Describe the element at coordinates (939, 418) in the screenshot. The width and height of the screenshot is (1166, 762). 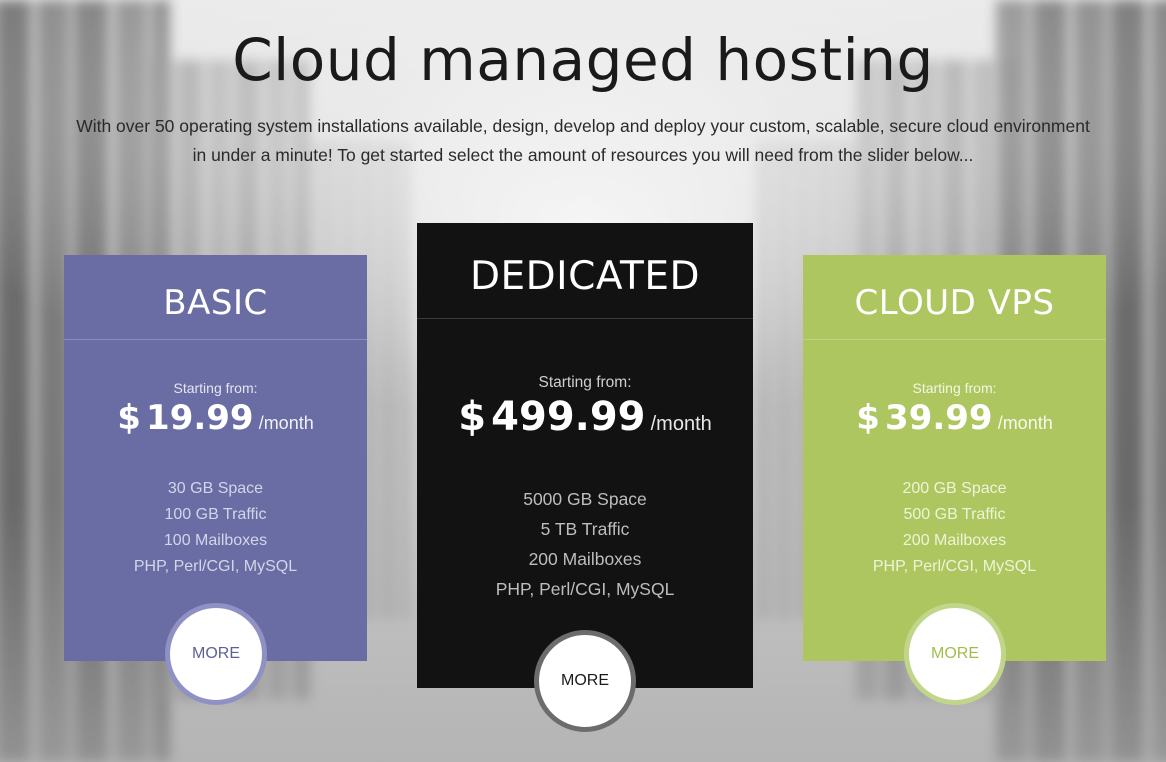
I see `price-amount: 39.99` at that location.